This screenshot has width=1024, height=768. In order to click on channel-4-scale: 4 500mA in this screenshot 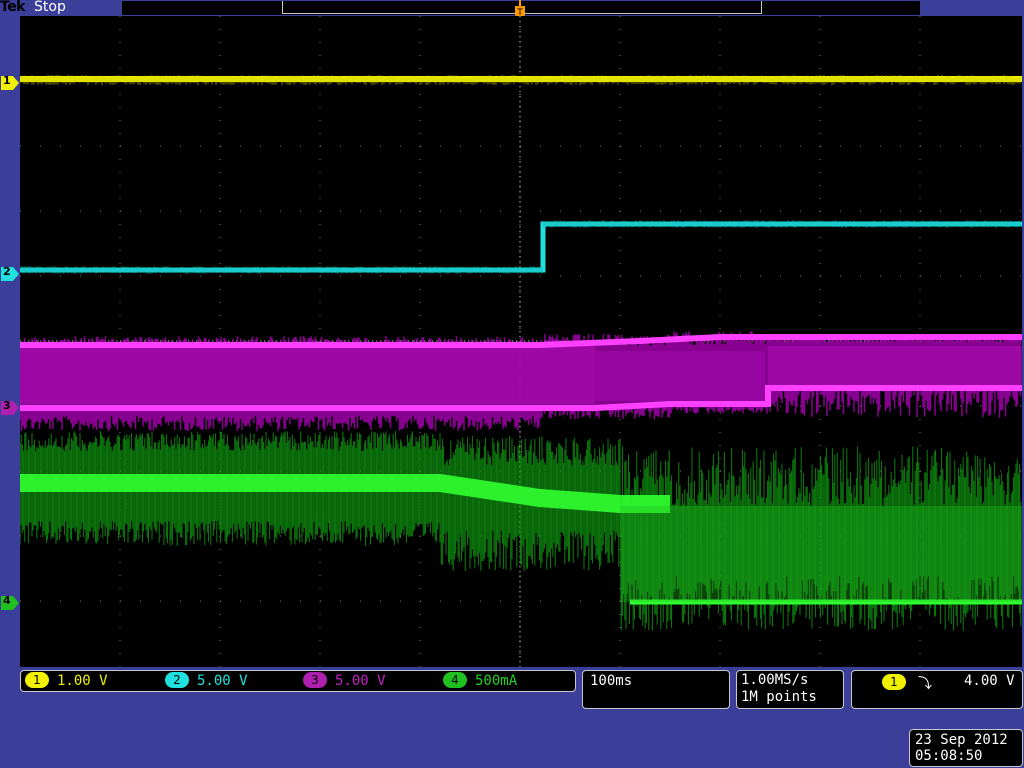, I will do `click(480, 681)`.